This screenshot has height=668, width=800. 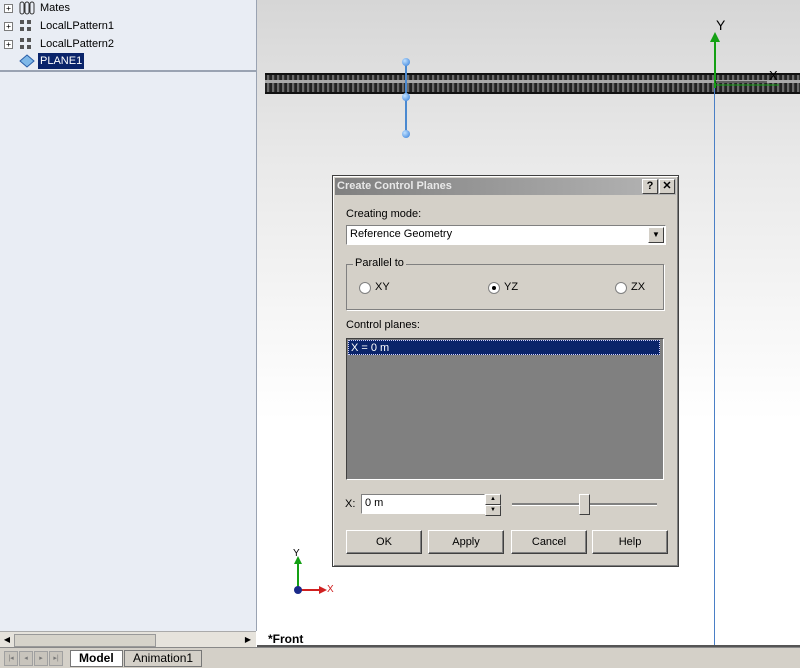 I want to click on tree-item-label: LocalLPattern1, so click(x=77, y=26).